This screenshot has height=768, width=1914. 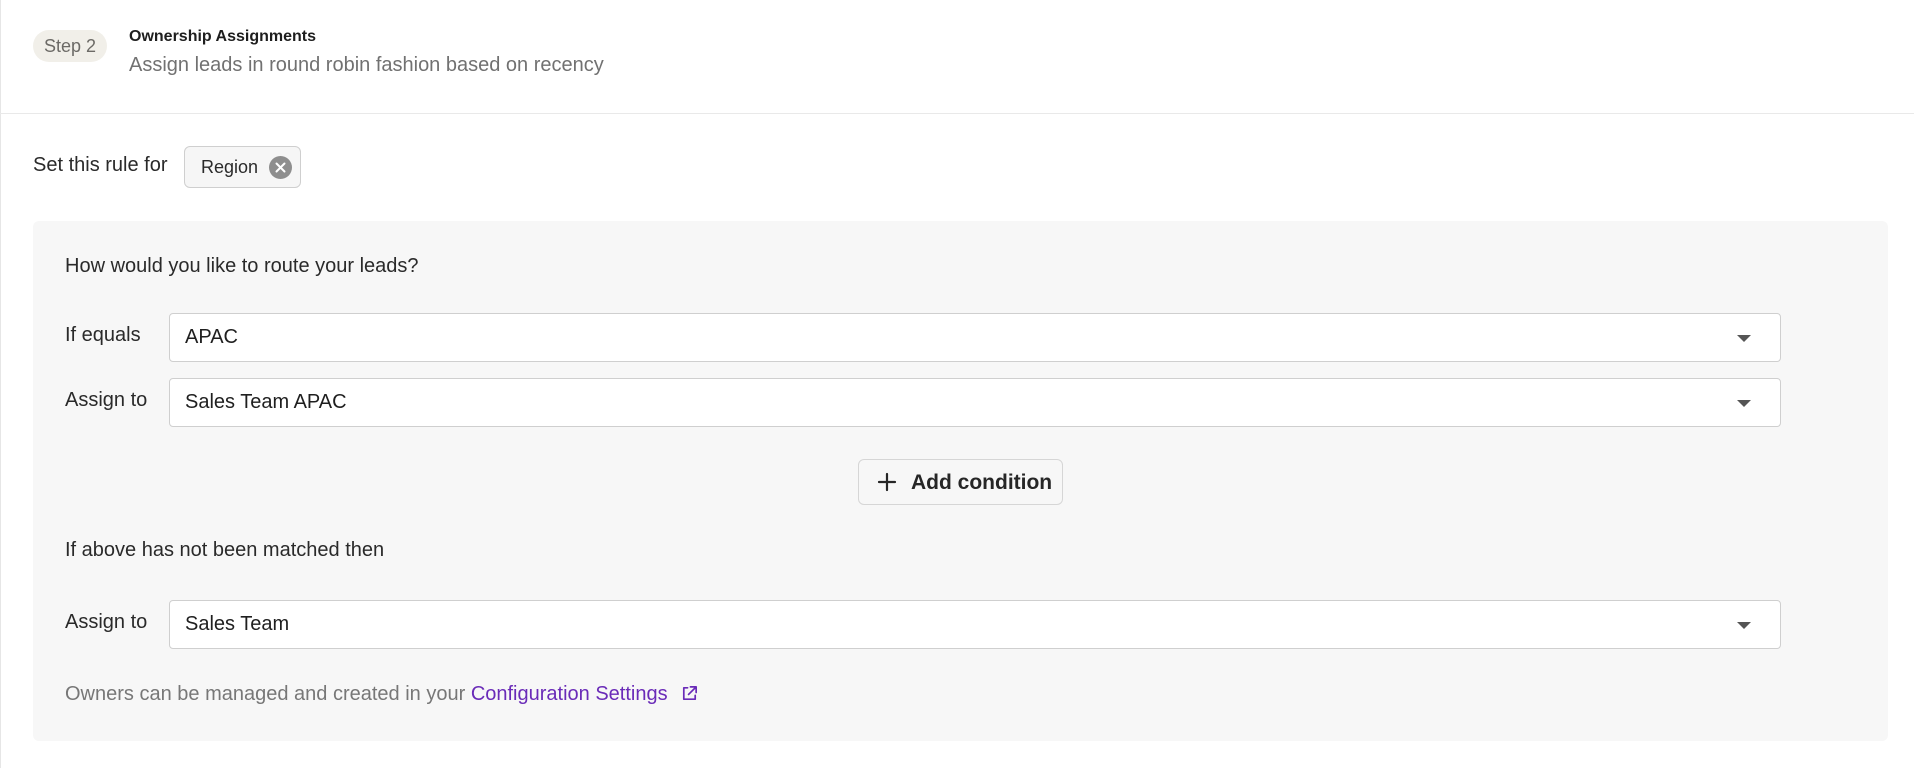 I want to click on fallback-assign-value: Sales Team, so click(x=237, y=624).